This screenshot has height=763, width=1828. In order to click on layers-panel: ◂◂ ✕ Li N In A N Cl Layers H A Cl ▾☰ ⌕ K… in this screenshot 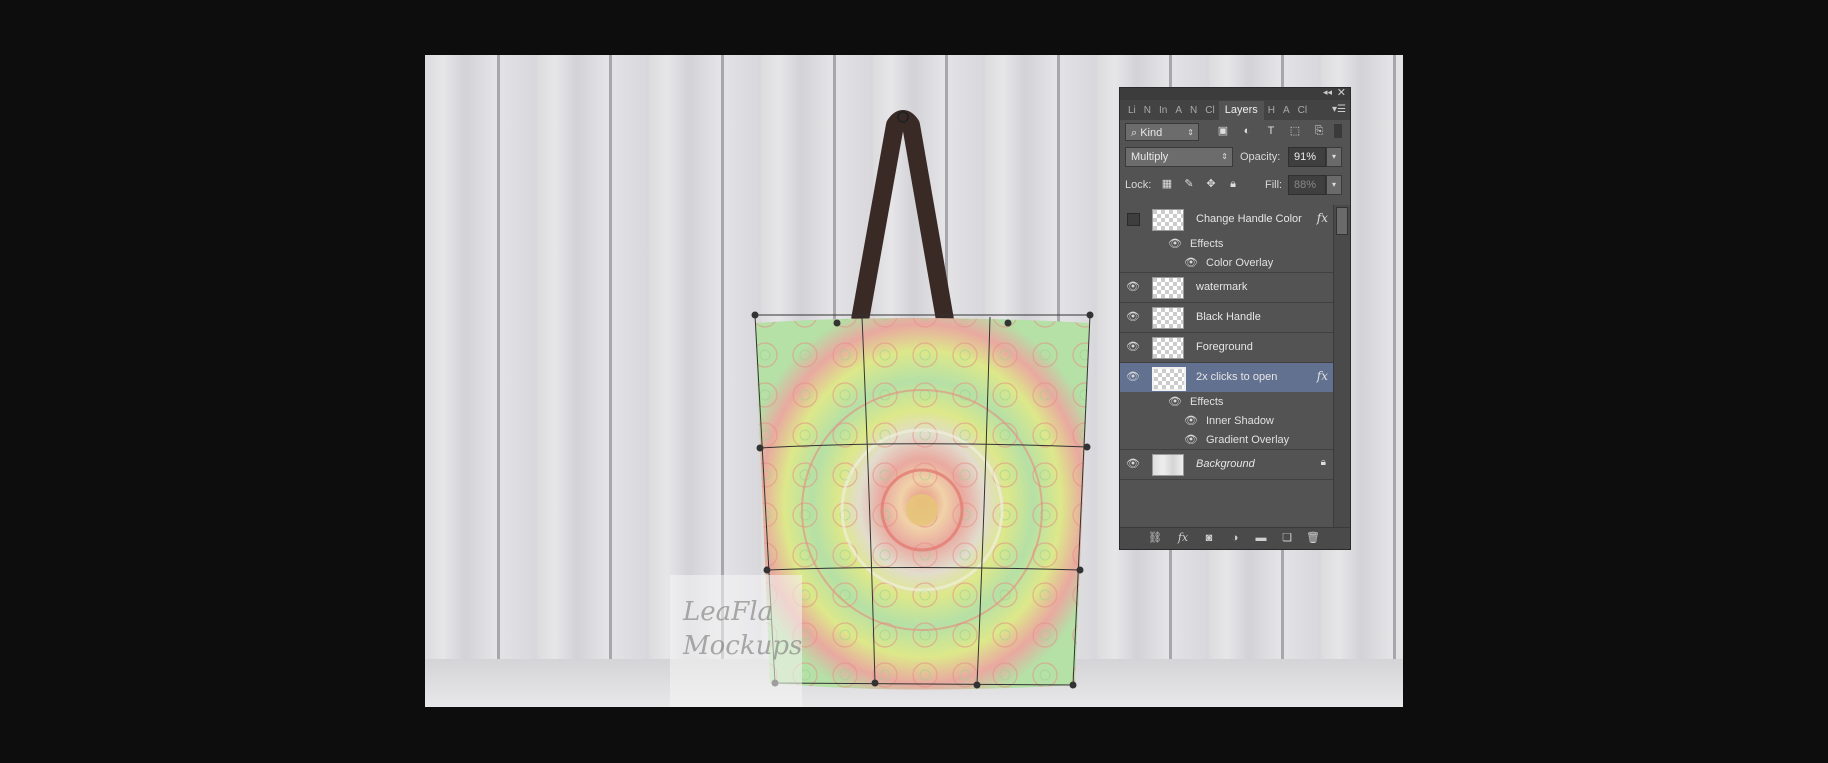, I will do `click(1235, 318)`.